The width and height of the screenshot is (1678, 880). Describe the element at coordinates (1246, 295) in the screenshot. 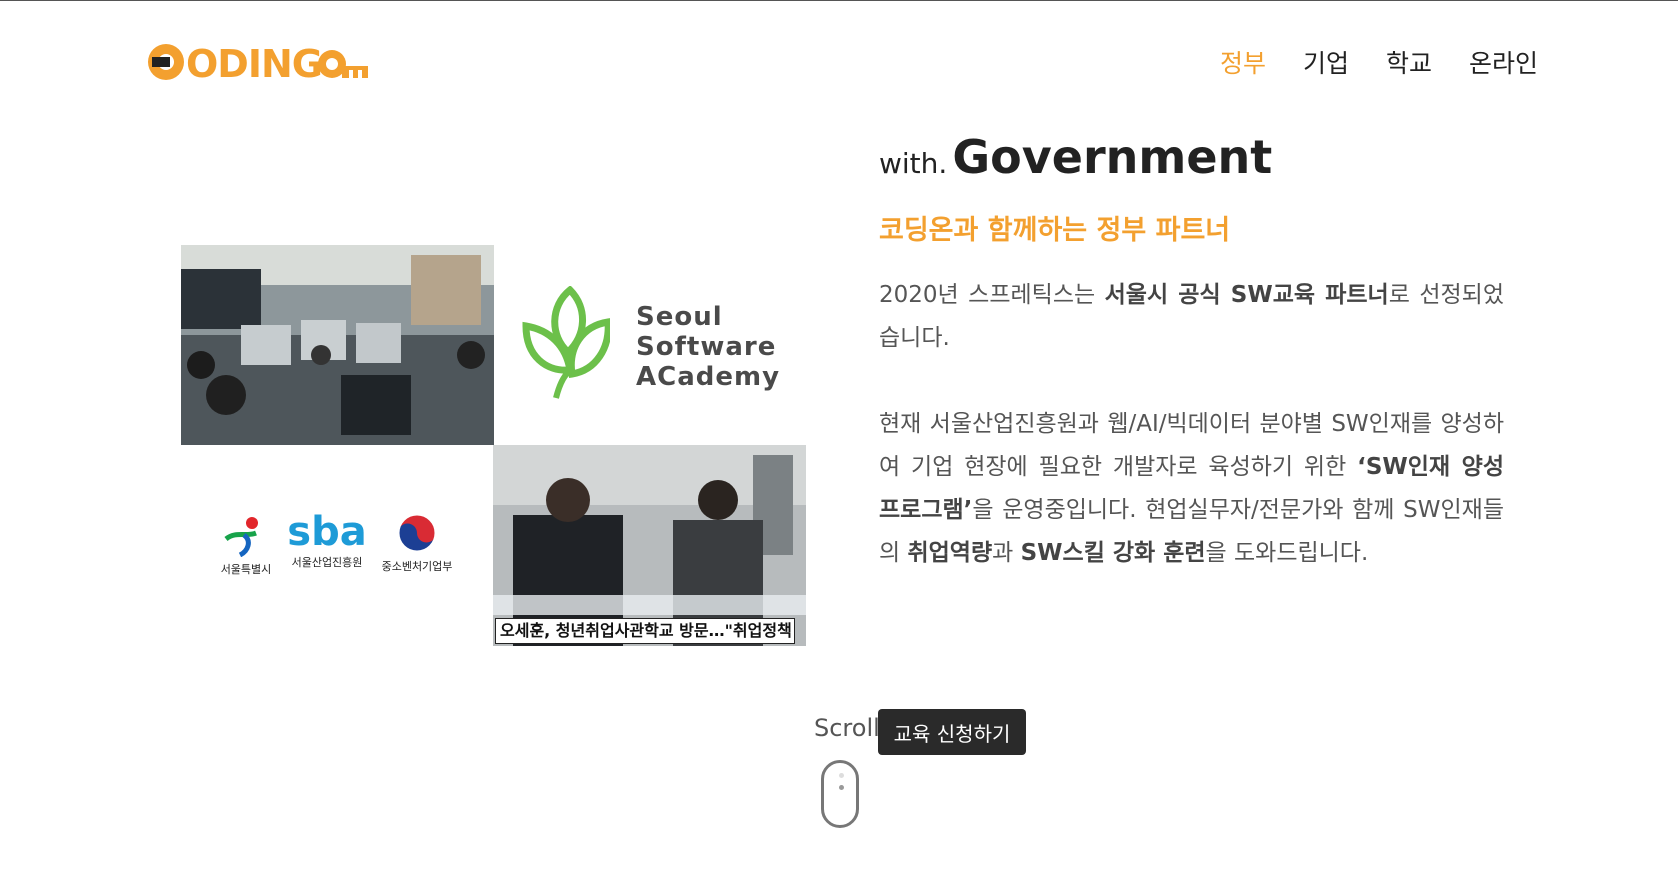

I see `intro-bold-1: 서울시 공식 SW교육 파트너` at that location.